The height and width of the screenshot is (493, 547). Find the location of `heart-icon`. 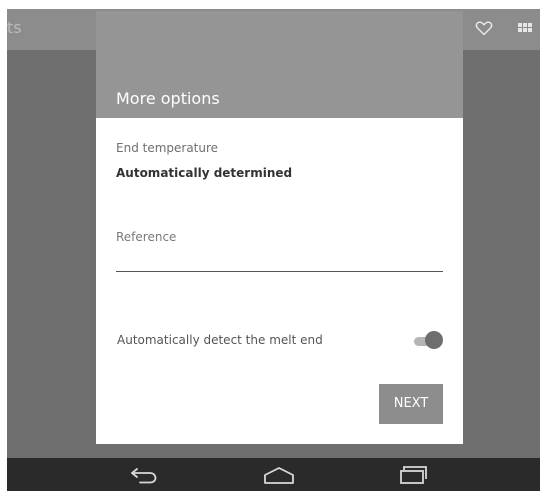

heart-icon is located at coordinates (484, 28).